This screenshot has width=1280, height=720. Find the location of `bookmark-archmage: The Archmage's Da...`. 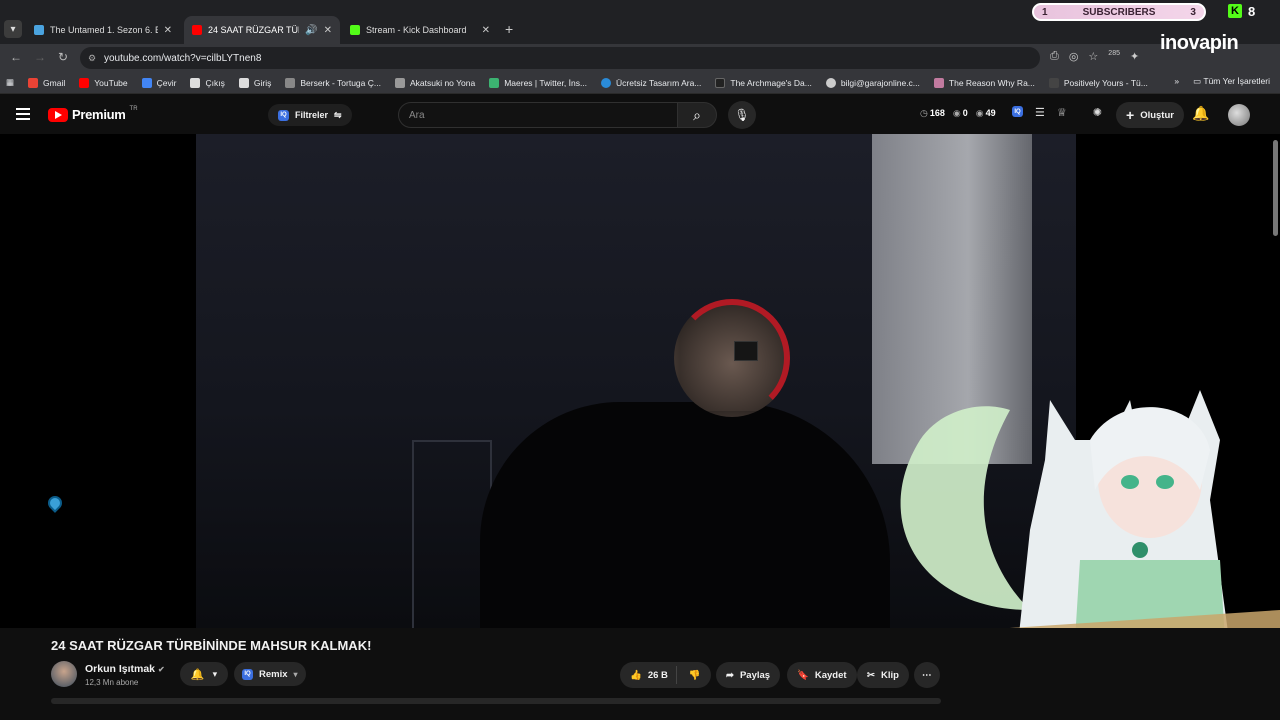

bookmark-archmage: The Archmage's Da... is located at coordinates (763, 82).